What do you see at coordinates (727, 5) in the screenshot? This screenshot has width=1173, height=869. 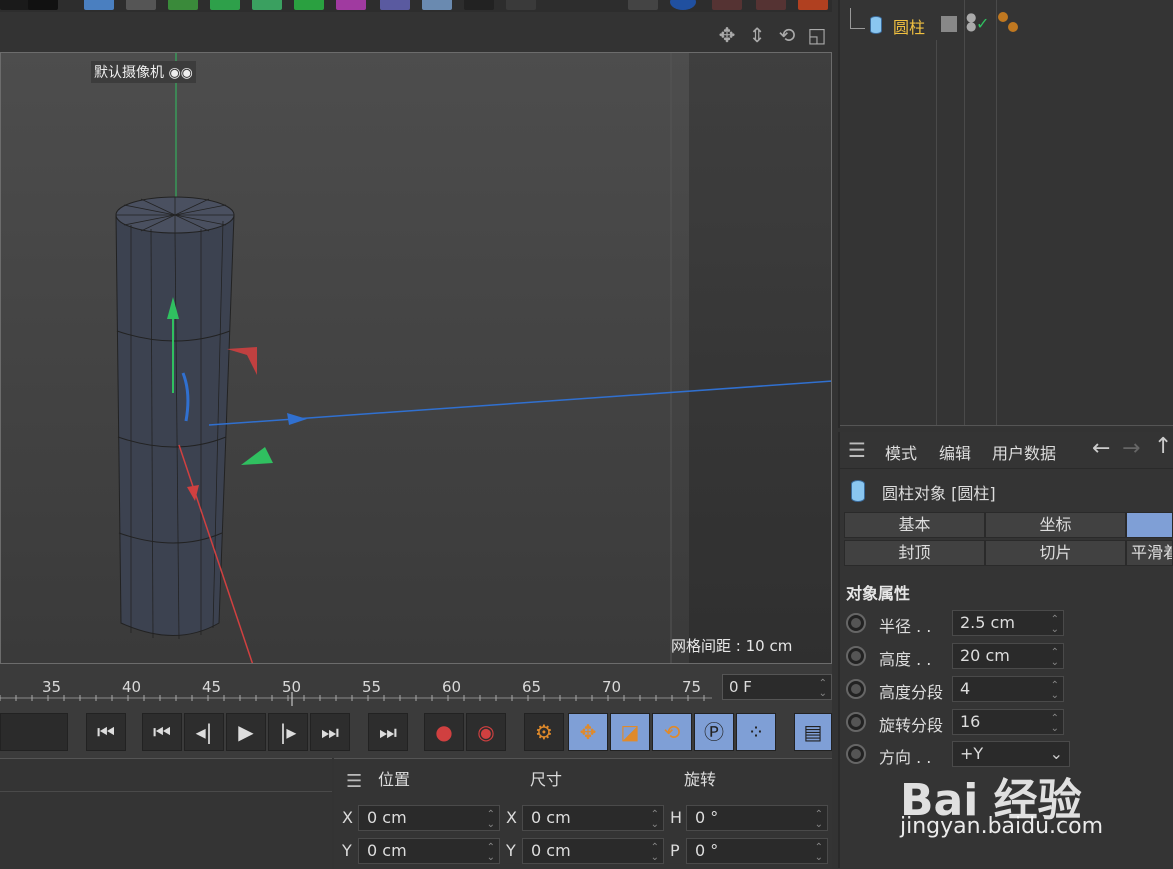 I see `render-settings-icon` at bounding box center [727, 5].